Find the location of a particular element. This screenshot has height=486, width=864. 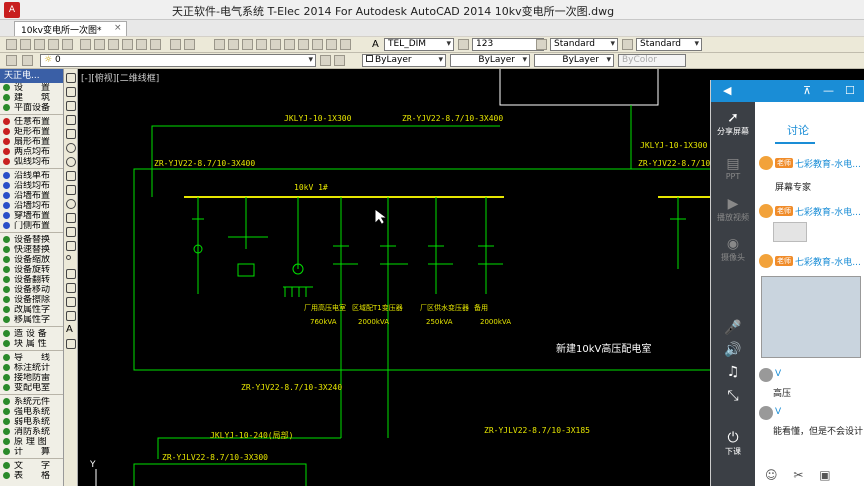

palette-item: 设备移动 is located at coordinates (31, 290).